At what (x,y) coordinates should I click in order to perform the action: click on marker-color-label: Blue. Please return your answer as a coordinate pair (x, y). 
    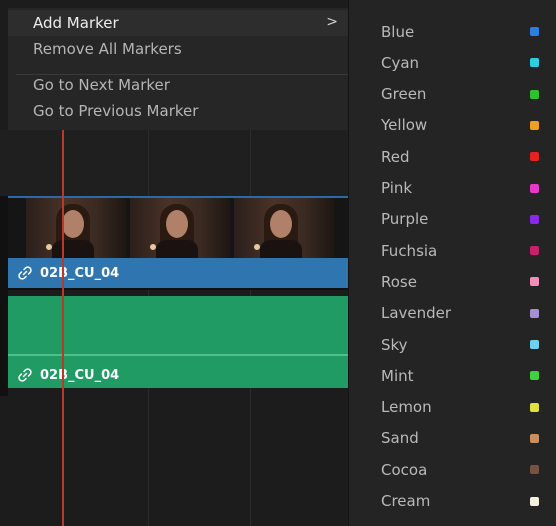
    Looking at the image, I should click on (398, 31).